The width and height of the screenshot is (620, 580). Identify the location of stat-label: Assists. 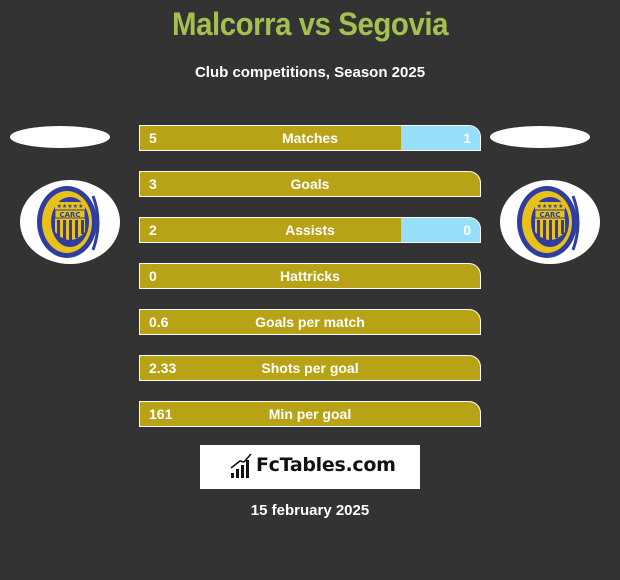
(310, 230).